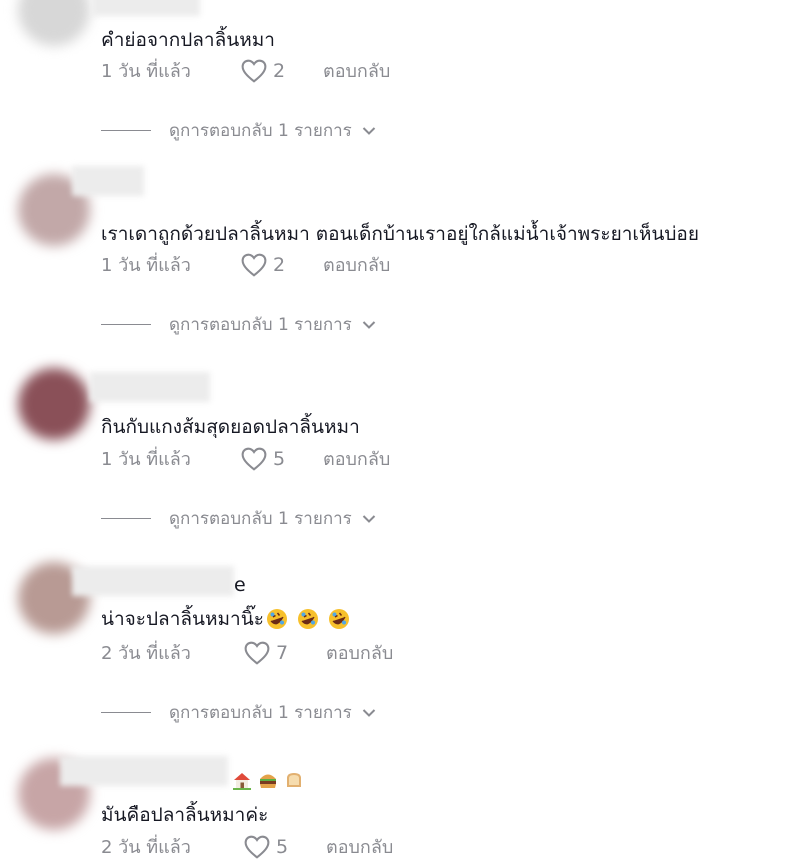 Image resolution: width=809 pixels, height=861 pixels. I want to click on comment-meta: 1 วัน ที่แล้ว 5 ตอบกลับ, so click(245, 458).